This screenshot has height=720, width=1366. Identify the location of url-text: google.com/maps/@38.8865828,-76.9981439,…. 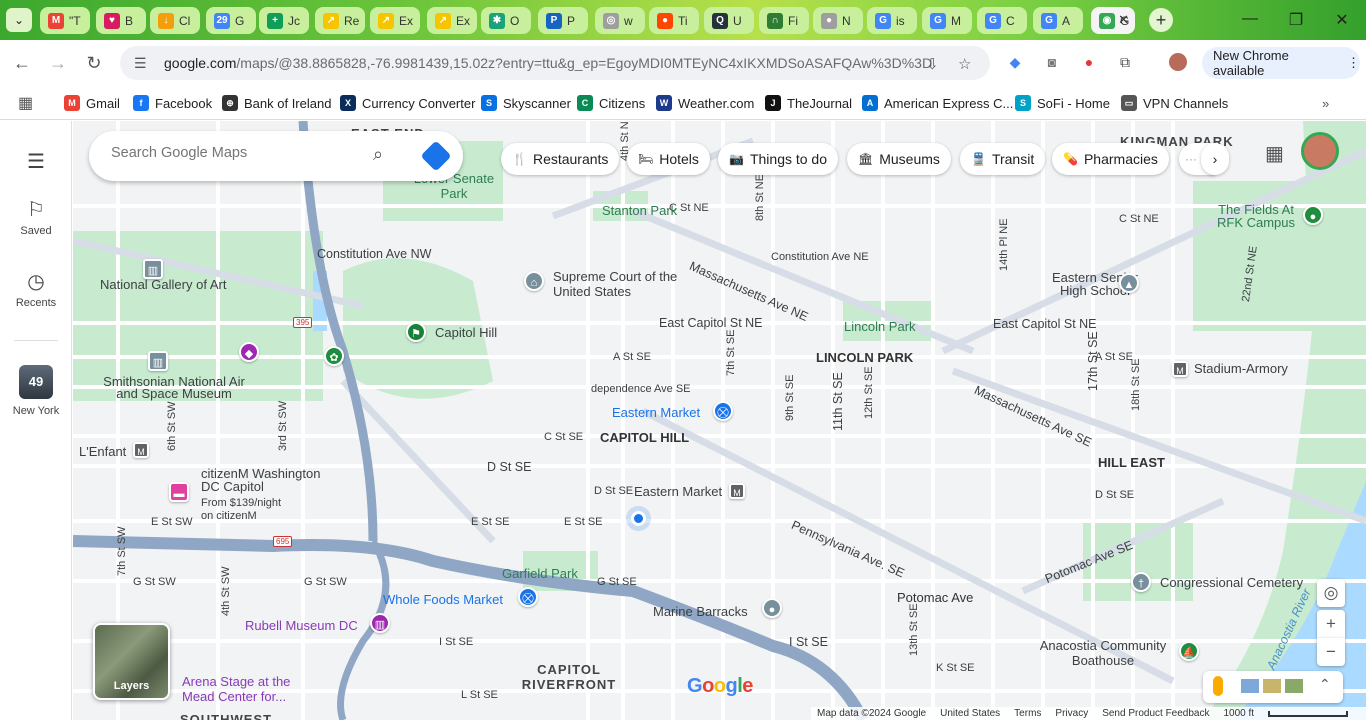
(548, 63).